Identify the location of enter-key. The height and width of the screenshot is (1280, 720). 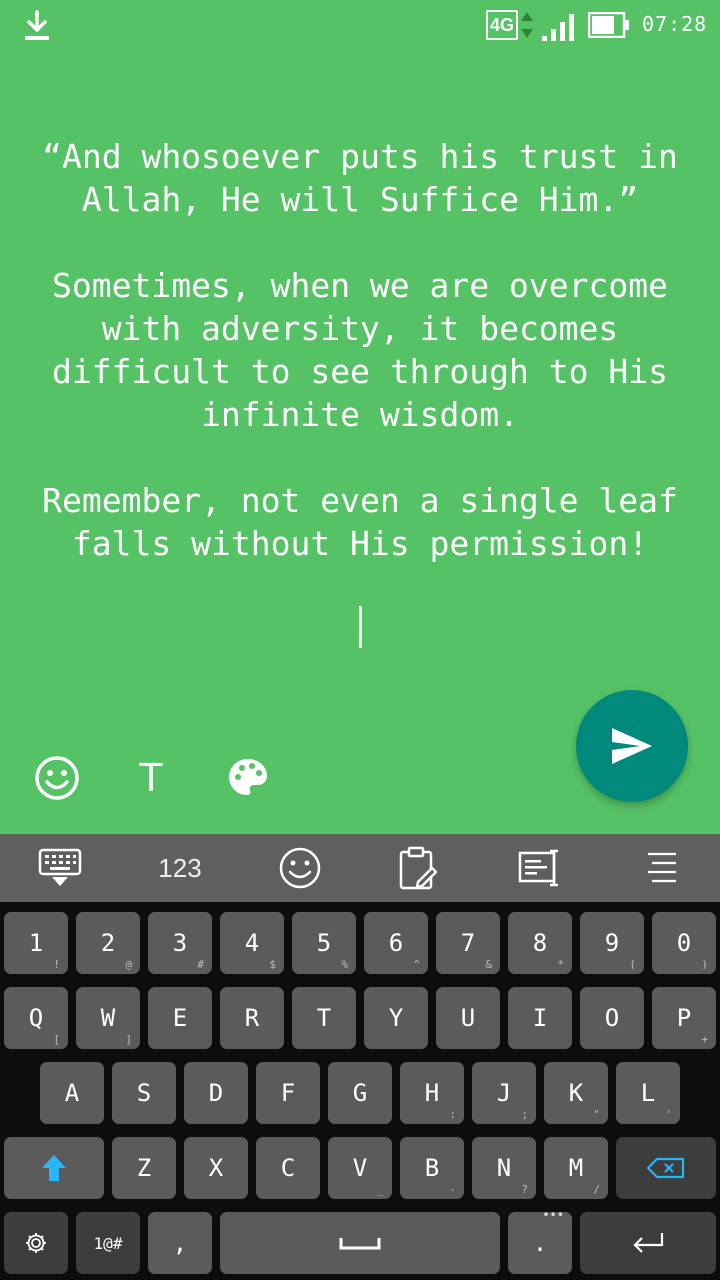
(648, 1243).